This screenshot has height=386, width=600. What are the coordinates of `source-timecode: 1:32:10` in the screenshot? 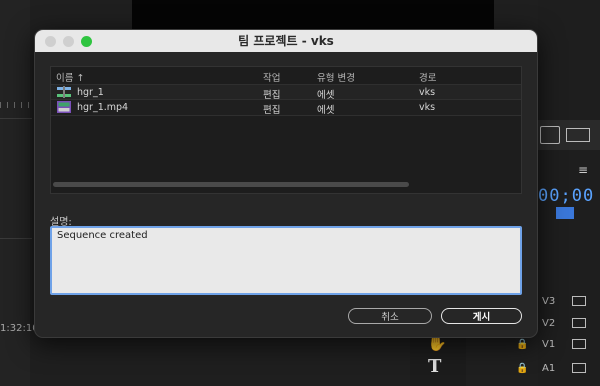 It's located at (19, 328).